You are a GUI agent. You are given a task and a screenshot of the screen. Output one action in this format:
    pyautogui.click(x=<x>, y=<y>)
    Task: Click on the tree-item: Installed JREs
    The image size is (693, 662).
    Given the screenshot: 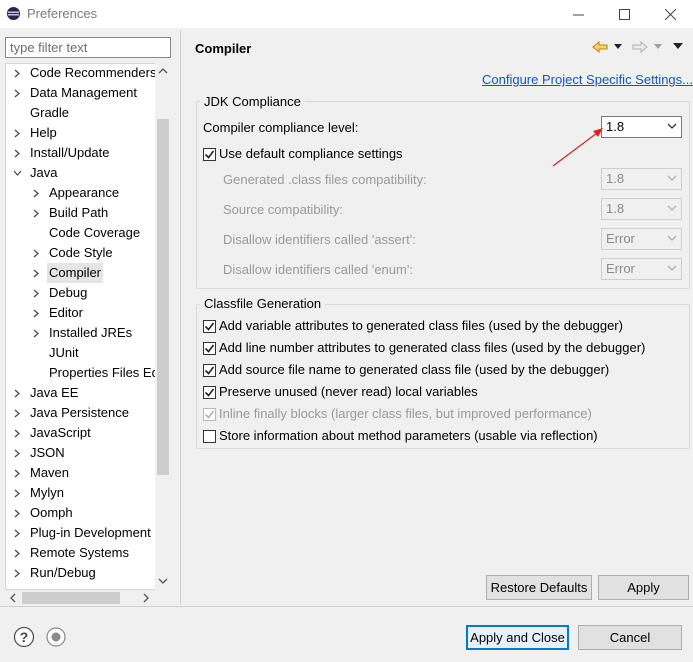 What is the action you would take?
    pyautogui.click(x=81, y=333)
    